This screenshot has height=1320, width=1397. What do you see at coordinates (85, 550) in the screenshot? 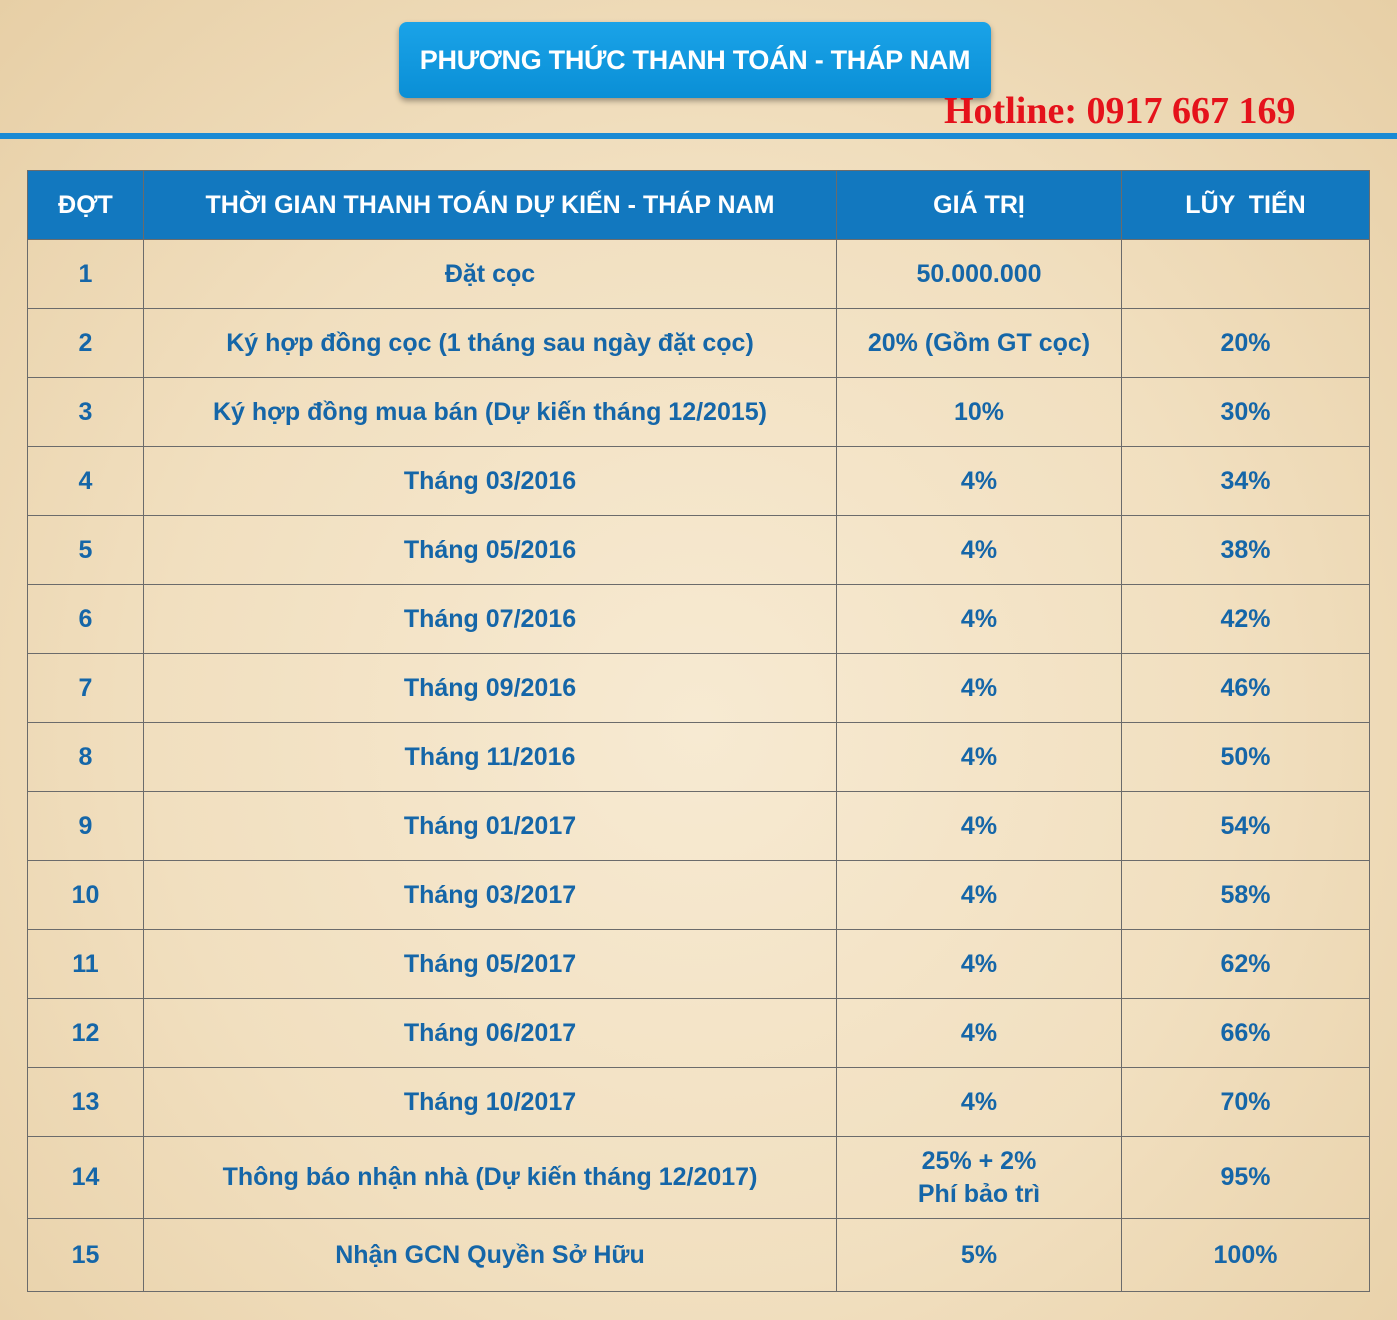
I see `installment-cell: 5` at bounding box center [85, 550].